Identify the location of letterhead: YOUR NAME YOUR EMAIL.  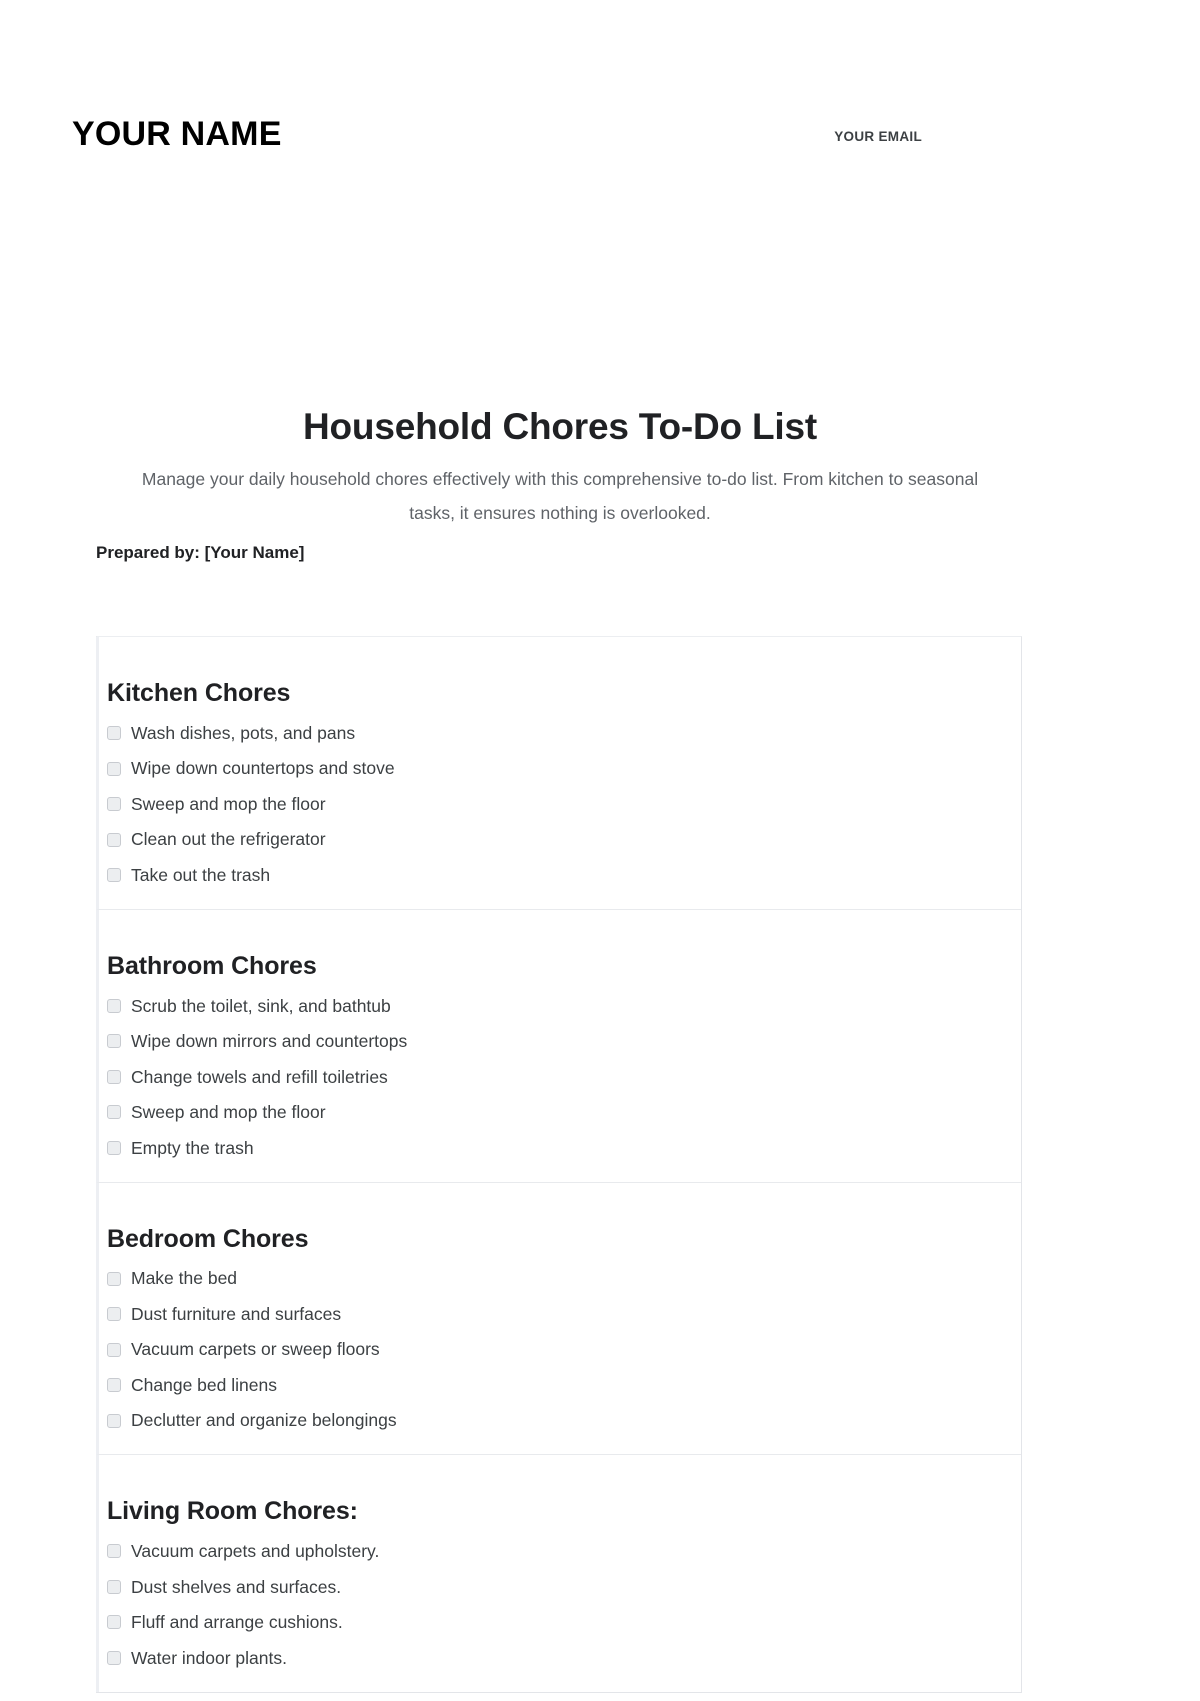
(497, 134).